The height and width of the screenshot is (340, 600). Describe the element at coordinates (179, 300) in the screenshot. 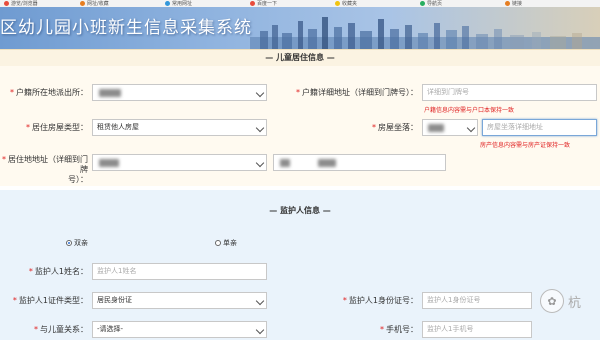

I see `guardian1-id-type-select: 居民身份证` at that location.